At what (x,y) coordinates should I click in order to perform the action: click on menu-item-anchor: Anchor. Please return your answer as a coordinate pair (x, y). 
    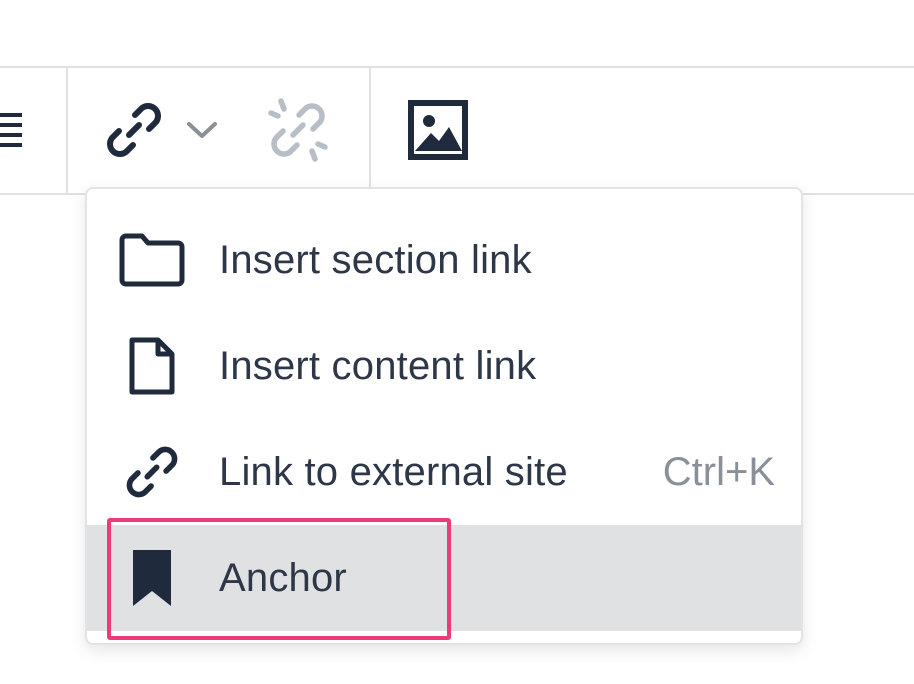
    Looking at the image, I should click on (444, 578).